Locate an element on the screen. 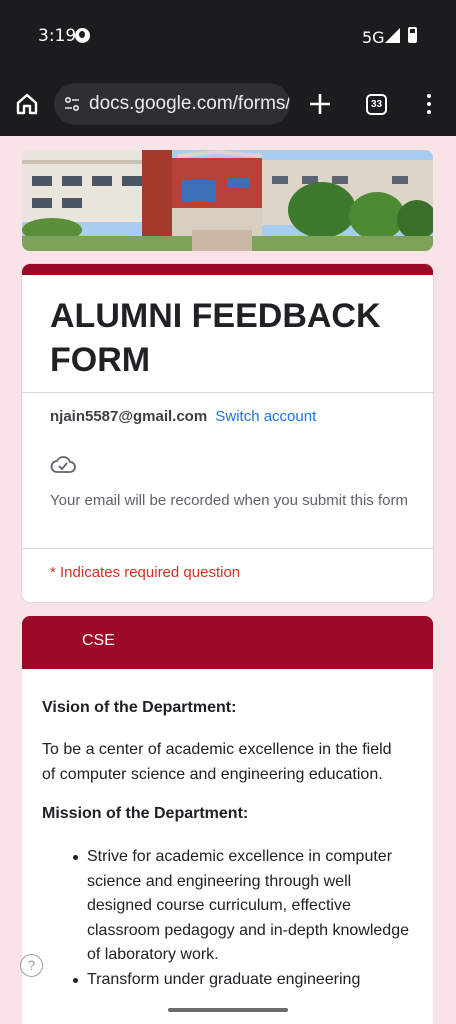 Image resolution: width=456 pixels, height=1024 pixels. mission-heading: Mission of the Department: is located at coordinates (145, 813).